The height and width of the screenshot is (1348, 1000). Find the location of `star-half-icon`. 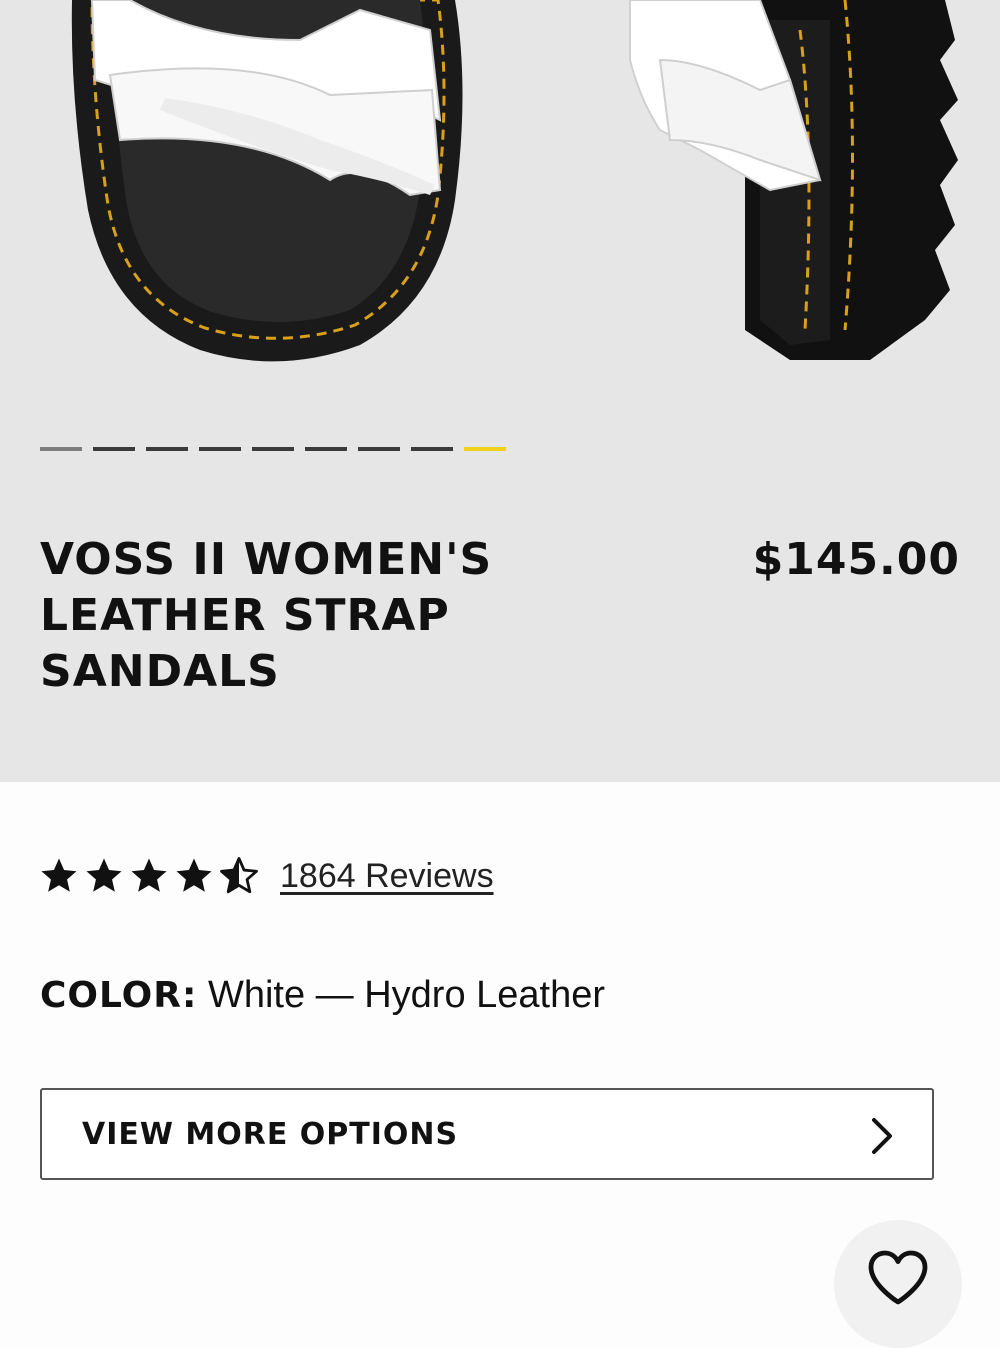

star-half-icon is located at coordinates (239, 875).